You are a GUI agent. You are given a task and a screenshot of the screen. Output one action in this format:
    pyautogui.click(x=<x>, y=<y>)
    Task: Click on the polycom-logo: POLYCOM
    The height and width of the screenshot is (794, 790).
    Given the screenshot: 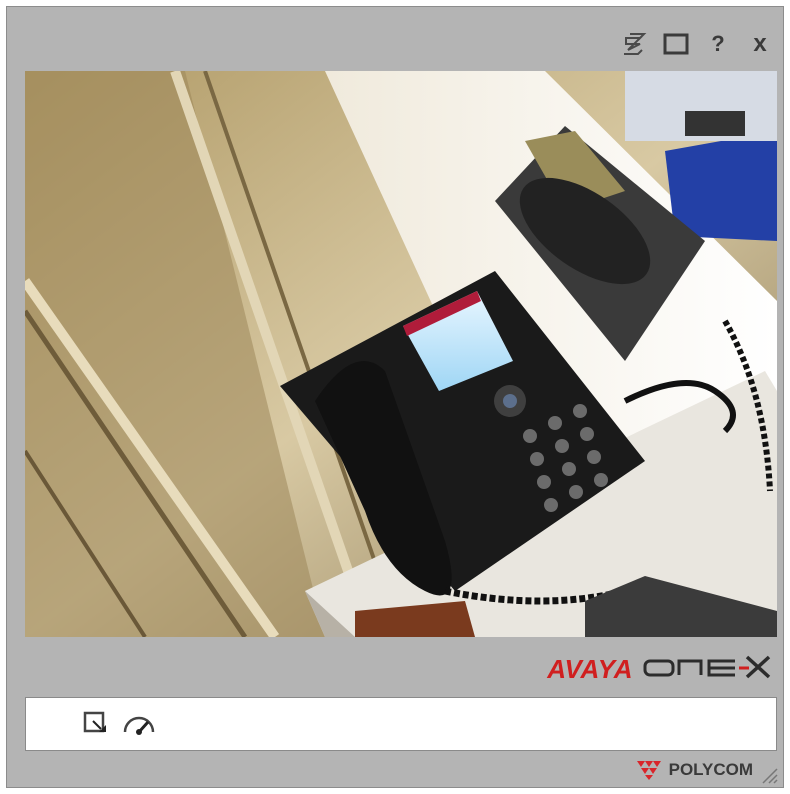 What is the action you would take?
    pyautogui.click(x=694, y=770)
    